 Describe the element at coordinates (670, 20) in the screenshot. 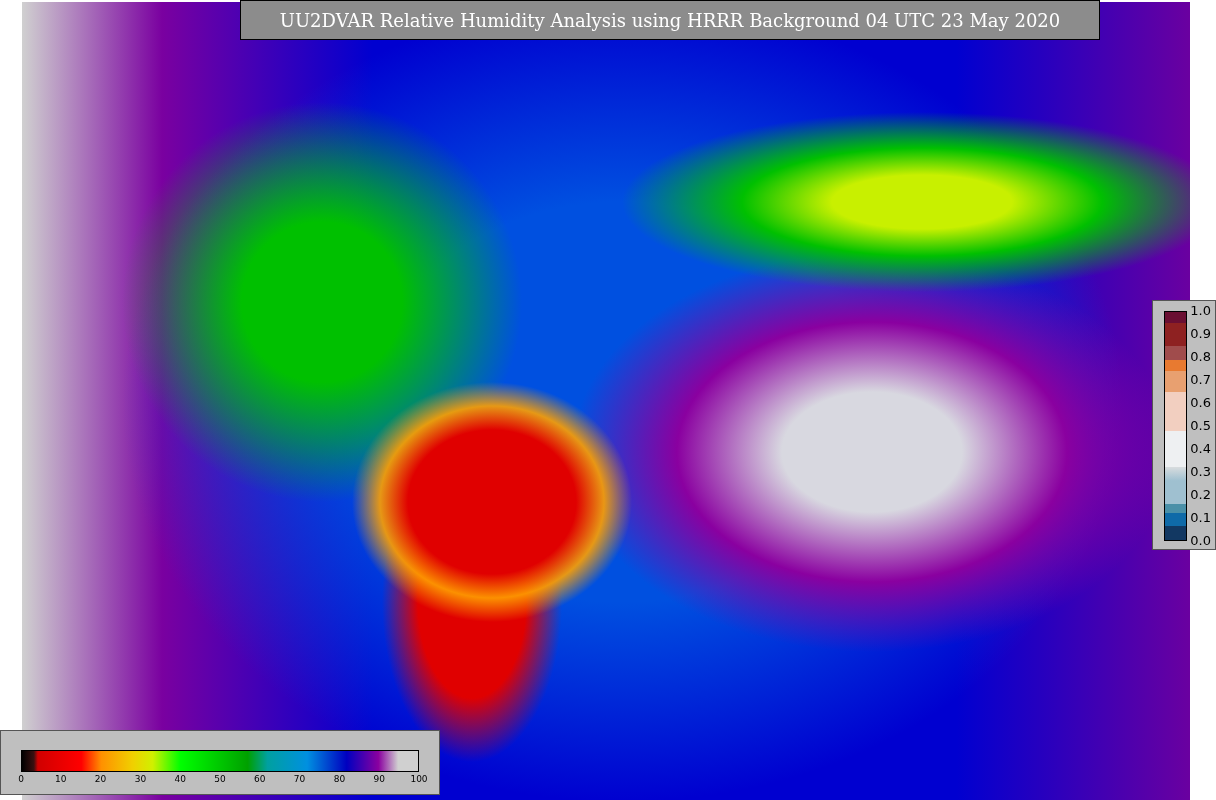

I see `map-title: UU2DVAR Relative Humidity Analysis using HRRR Background 04 UTC 23 May 2020` at that location.